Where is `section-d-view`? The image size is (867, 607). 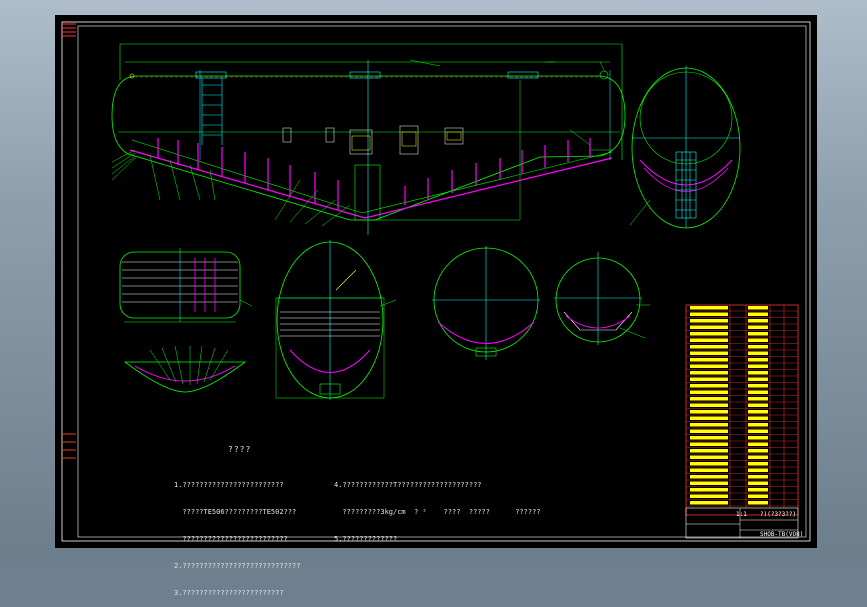 section-d-view is located at coordinates (486, 303).